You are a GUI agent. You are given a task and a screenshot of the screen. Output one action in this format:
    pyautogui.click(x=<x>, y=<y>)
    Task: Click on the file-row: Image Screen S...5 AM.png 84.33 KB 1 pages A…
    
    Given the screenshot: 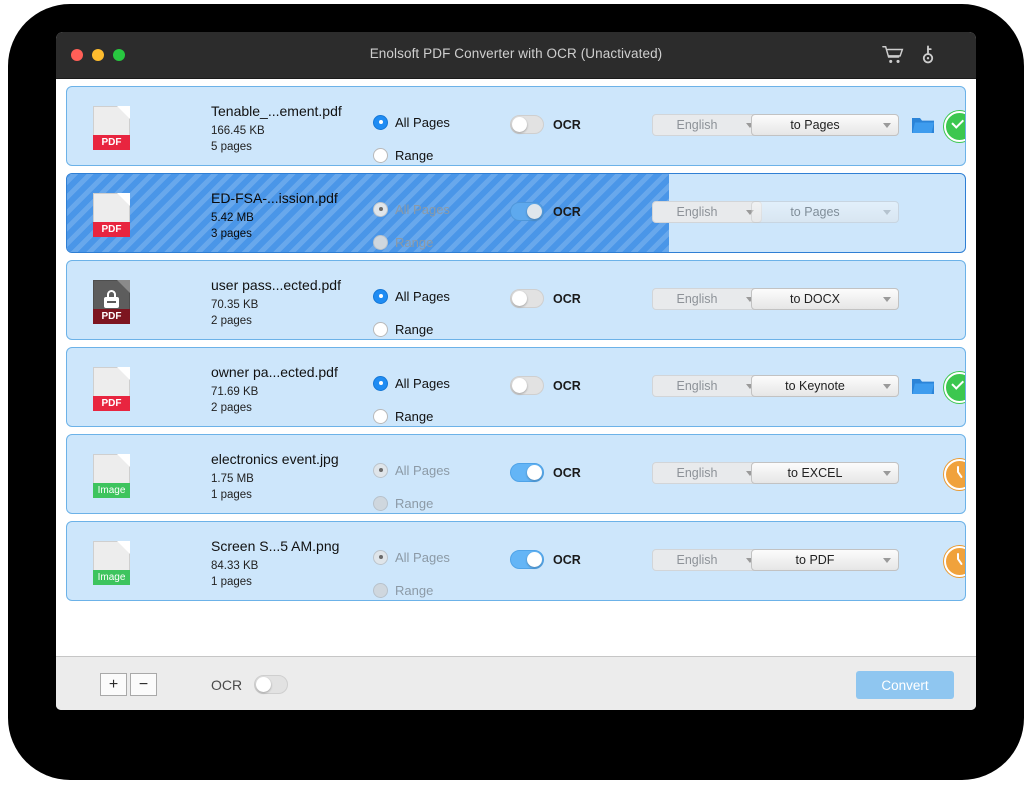 What is the action you would take?
    pyautogui.click(x=516, y=561)
    